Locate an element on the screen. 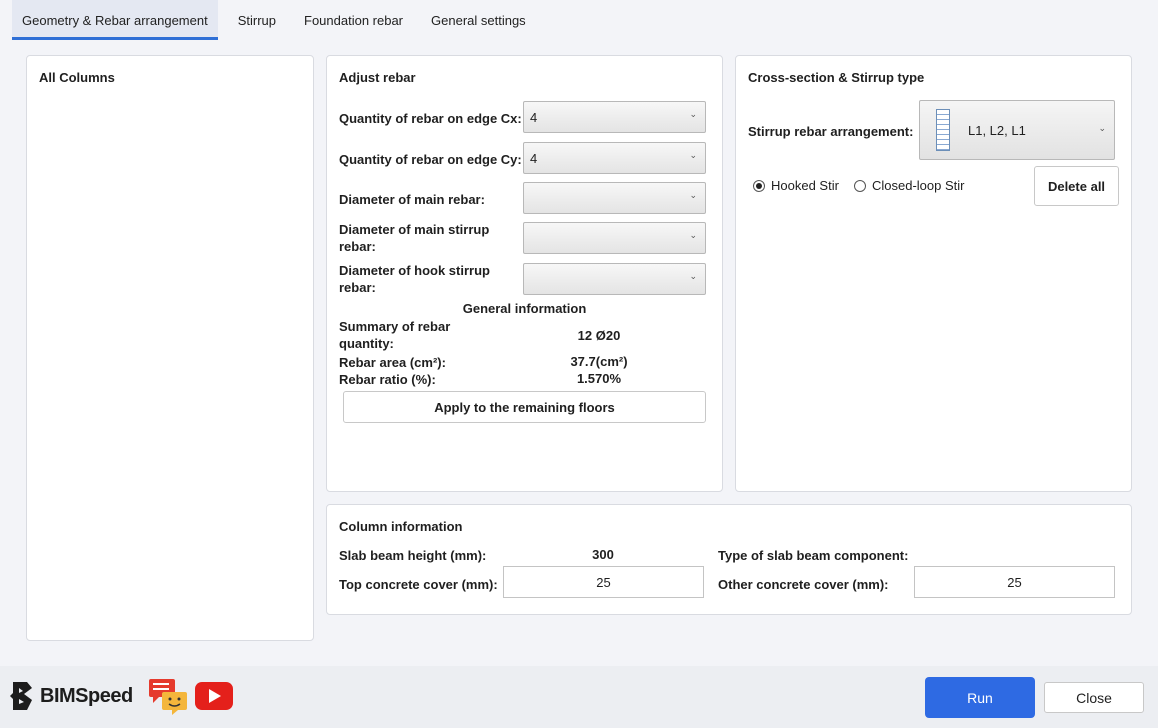 Image resolution: width=1158 pixels, height=728 pixels. apply-remaining-floors-button: Apply to the remaining floors is located at coordinates (524, 407).